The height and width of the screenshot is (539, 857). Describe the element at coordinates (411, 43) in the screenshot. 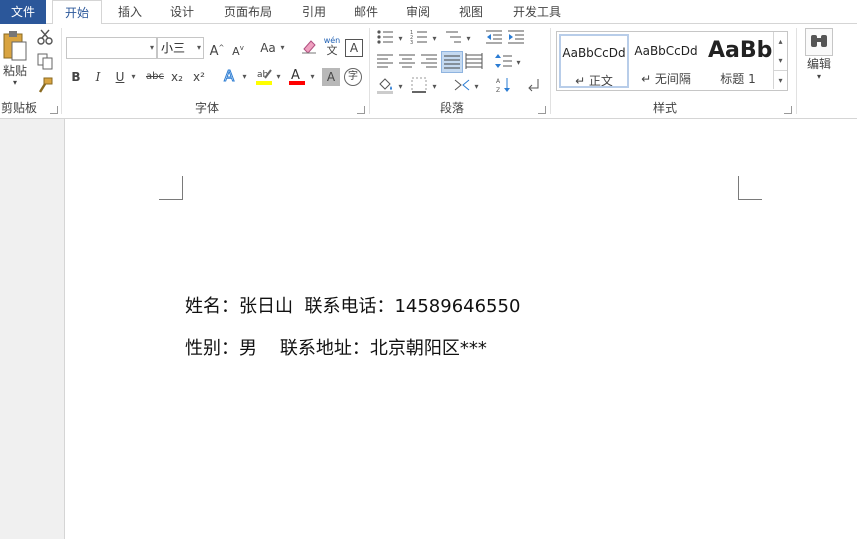

I see `svg-text: 3` at that location.